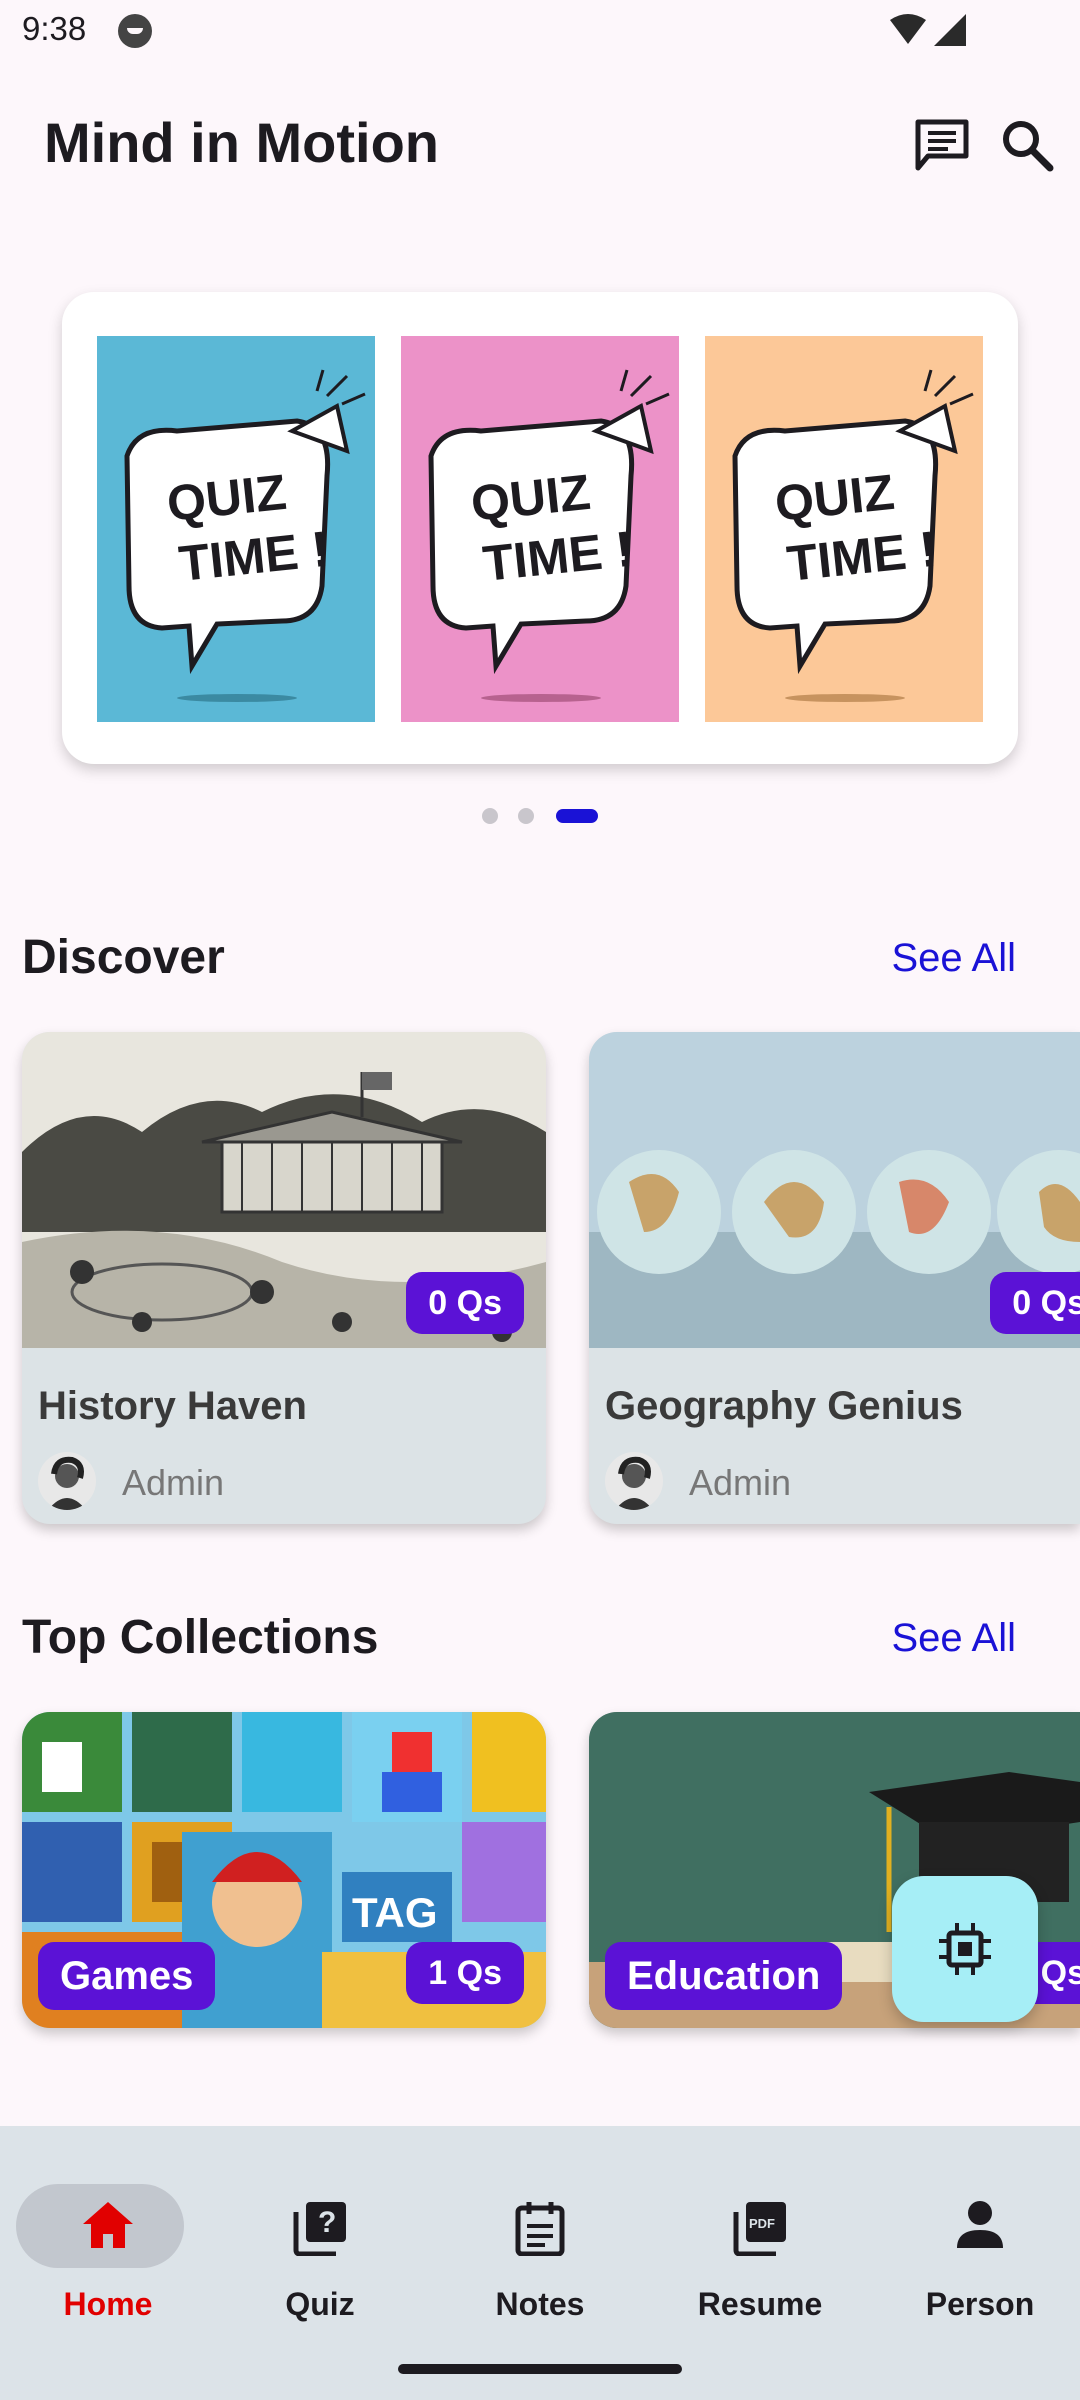 The height and width of the screenshot is (2400, 1080). I want to click on pdf-icon: PDF, so click(760, 2230).